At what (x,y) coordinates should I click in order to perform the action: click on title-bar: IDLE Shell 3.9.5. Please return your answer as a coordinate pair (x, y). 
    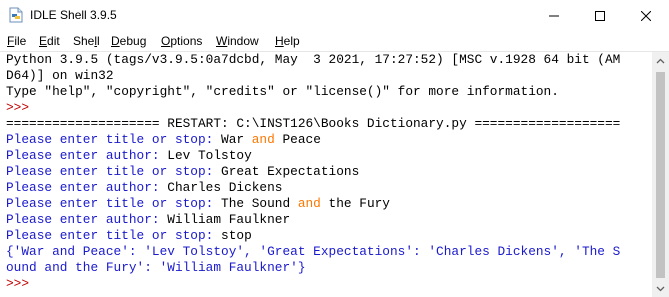
    Looking at the image, I should click on (334, 15).